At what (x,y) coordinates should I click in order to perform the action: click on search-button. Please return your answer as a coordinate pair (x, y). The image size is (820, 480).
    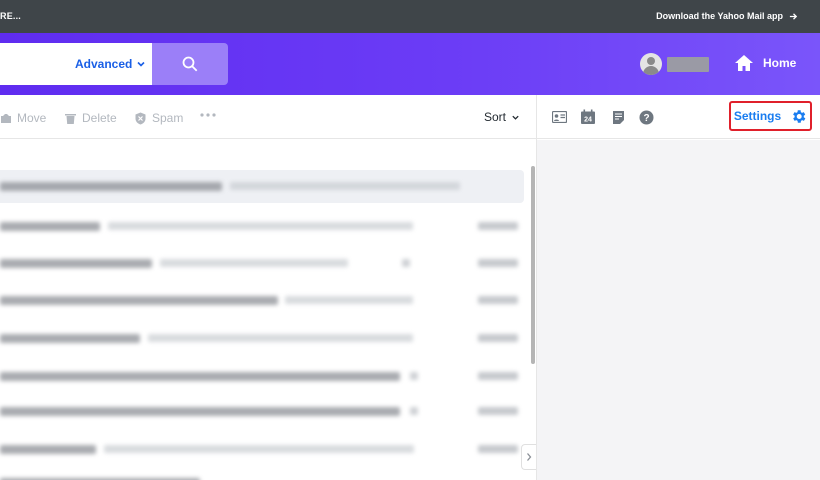
    Looking at the image, I should click on (190, 64).